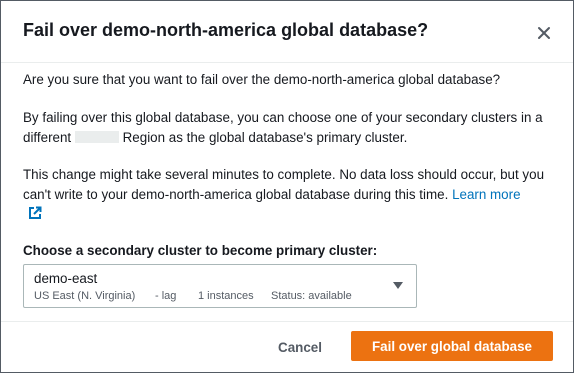  What do you see at coordinates (452, 346) in the screenshot?
I see `fail-over-button: Fail over global database` at bounding box center [452, 346].